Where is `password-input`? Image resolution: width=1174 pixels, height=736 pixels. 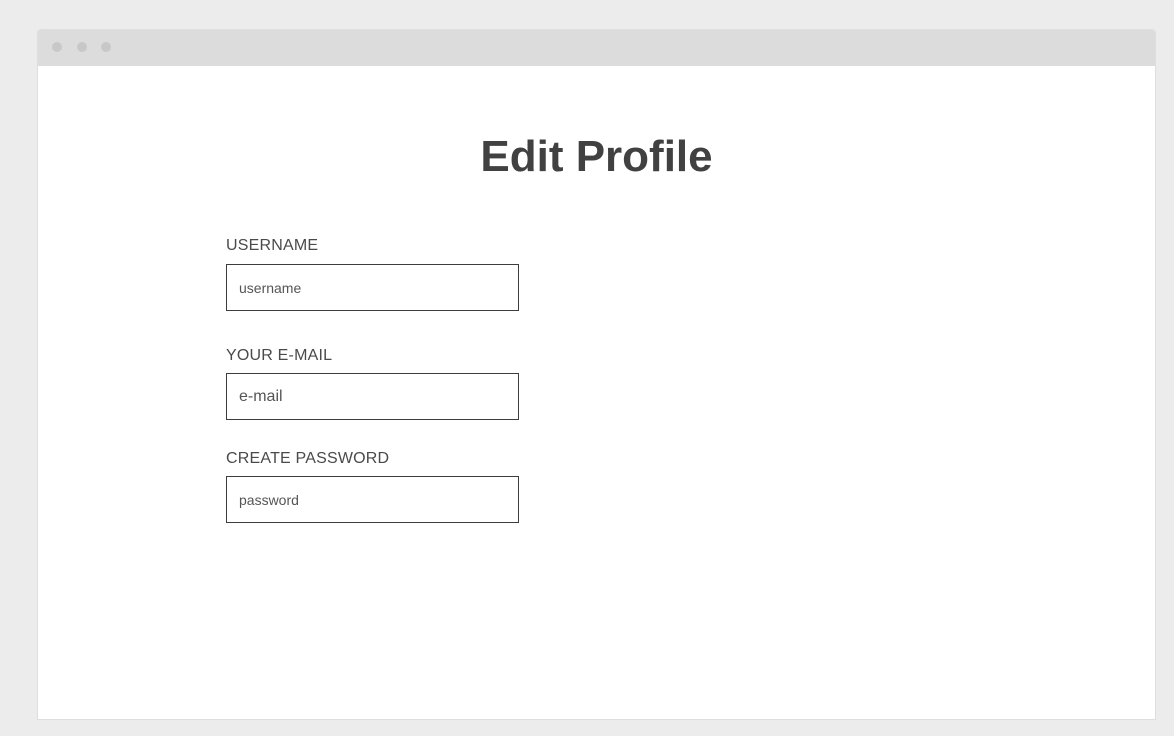
password-input is located at coordinates (372, 499).